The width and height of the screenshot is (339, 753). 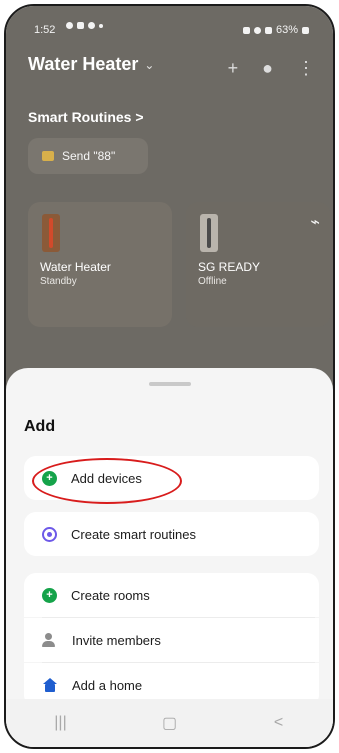 I want to click on status-left-icons, so click(x=84, y=25).